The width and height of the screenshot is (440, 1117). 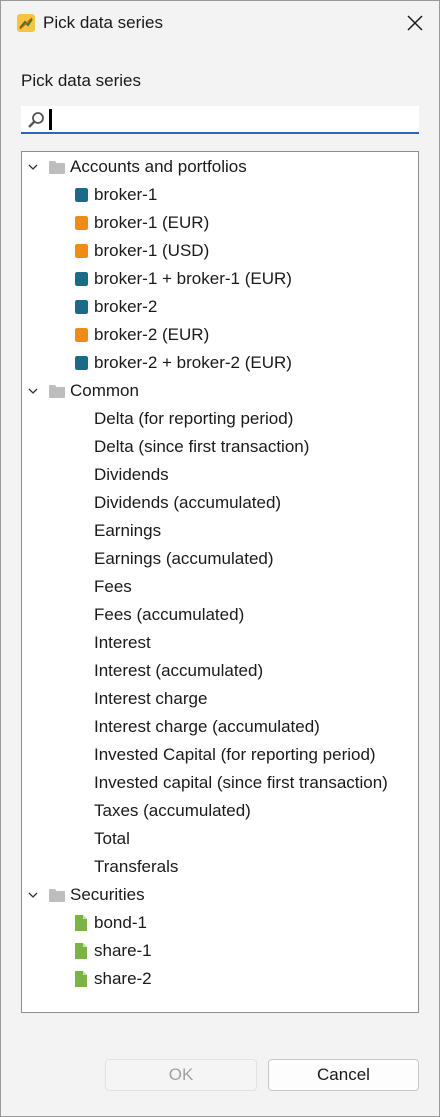 I want to click on search-input, so click(x=232, y=120).